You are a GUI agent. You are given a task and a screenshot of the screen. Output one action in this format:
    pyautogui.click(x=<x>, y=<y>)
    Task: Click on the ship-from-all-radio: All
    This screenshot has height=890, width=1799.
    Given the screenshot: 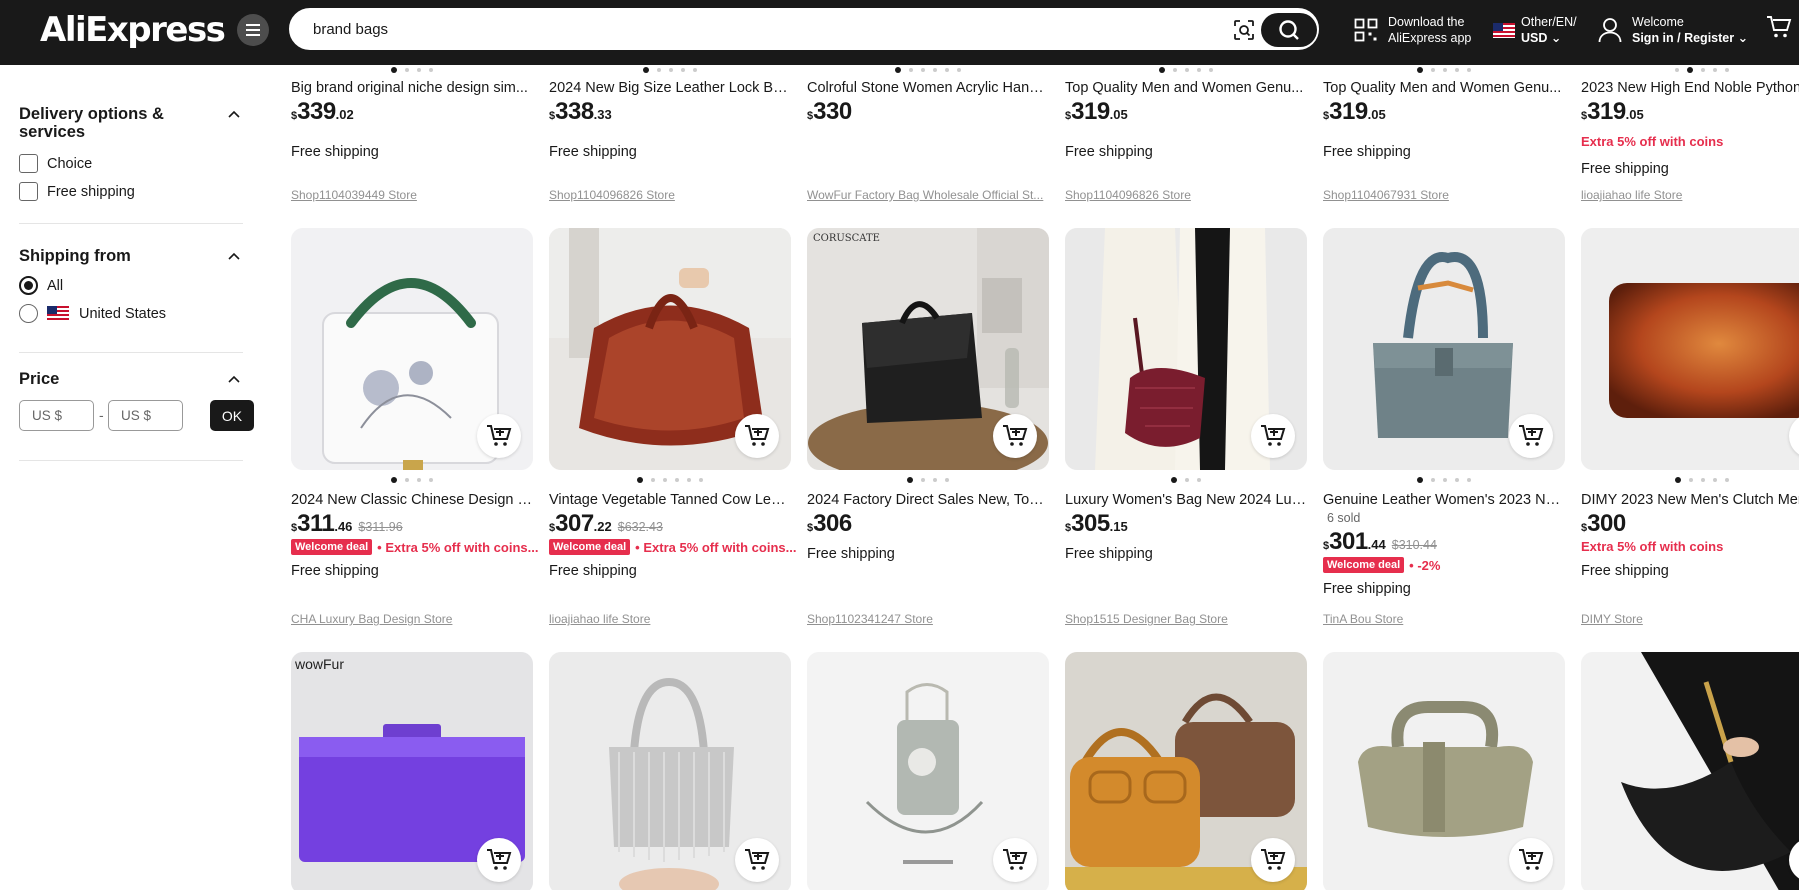 What is the action you would take?
    pyautogui.click(x=41, y=285)
    